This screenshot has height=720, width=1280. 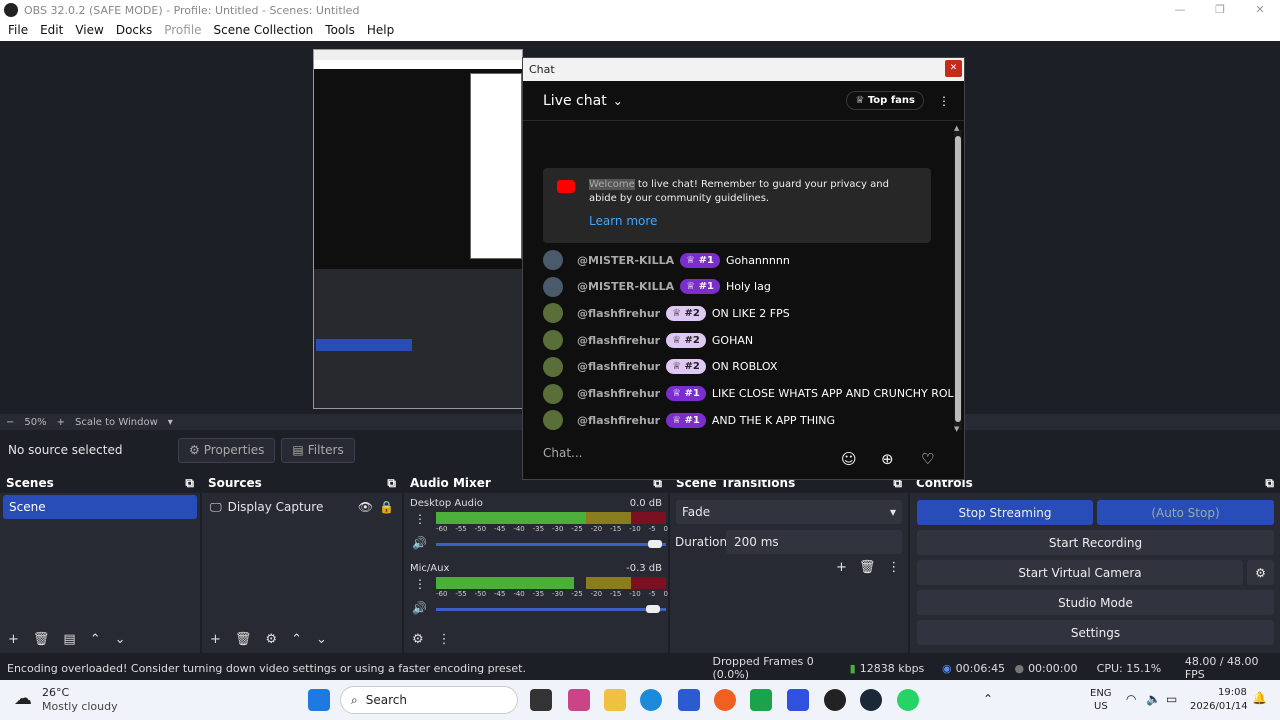 What do you see at coordinates (887, 459) in the screenshot?
I see `add-circle-icon: ⊕` at bounding box center [887, 459].